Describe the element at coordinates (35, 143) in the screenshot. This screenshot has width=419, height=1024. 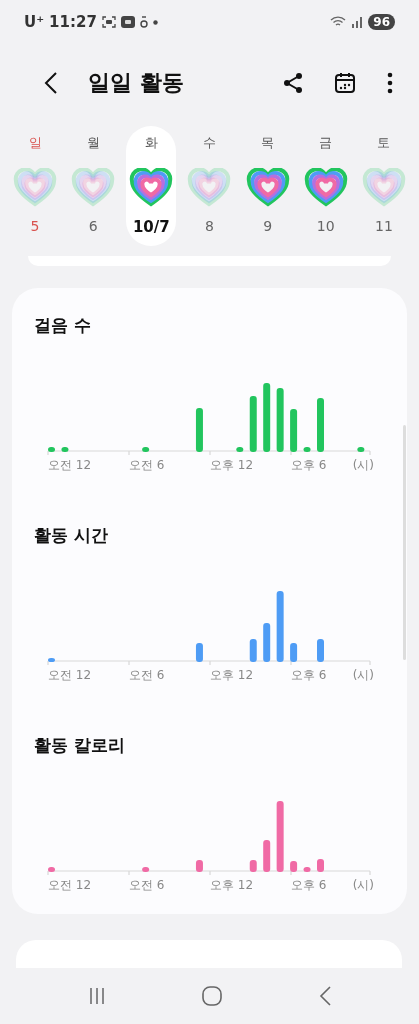
I see `weekday-label: 일` at that location.